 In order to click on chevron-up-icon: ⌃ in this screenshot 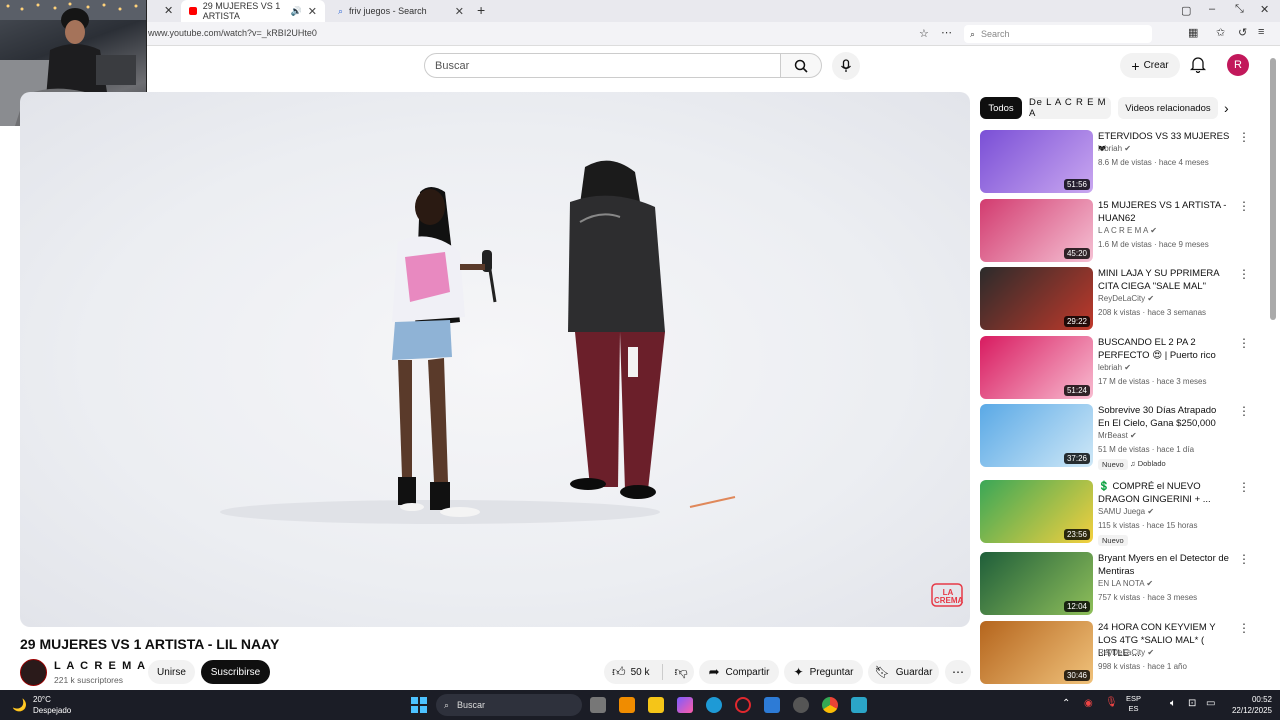, I will do `click(1066, 703)`.